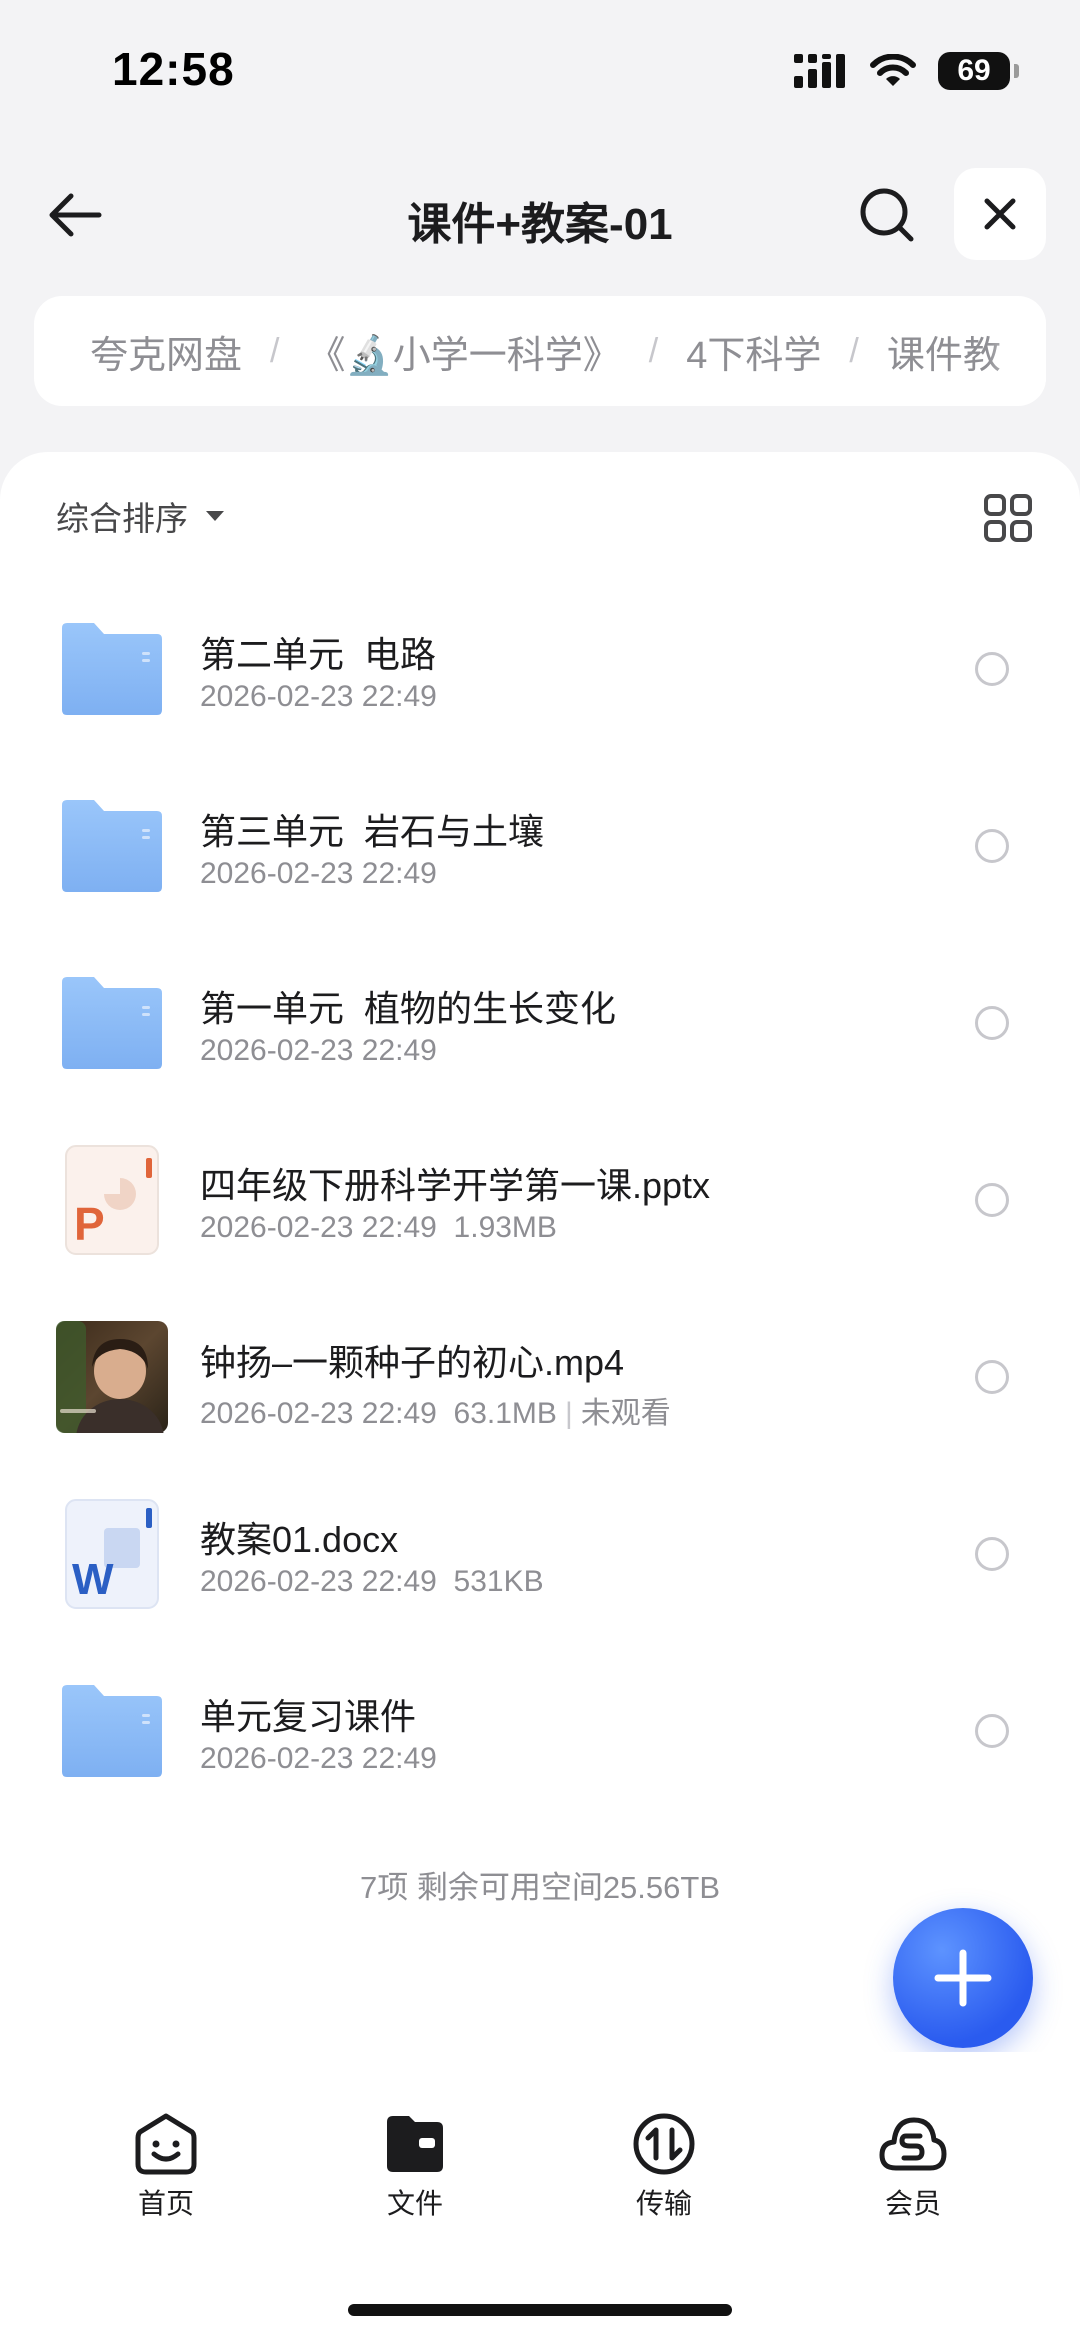 This screenshot has height=2337, width=1080. Describe the element at coordinates (412, 1362) in the screenshot. I see `file-name: 钟扬–一颗种子的初心.mp4` at that location.